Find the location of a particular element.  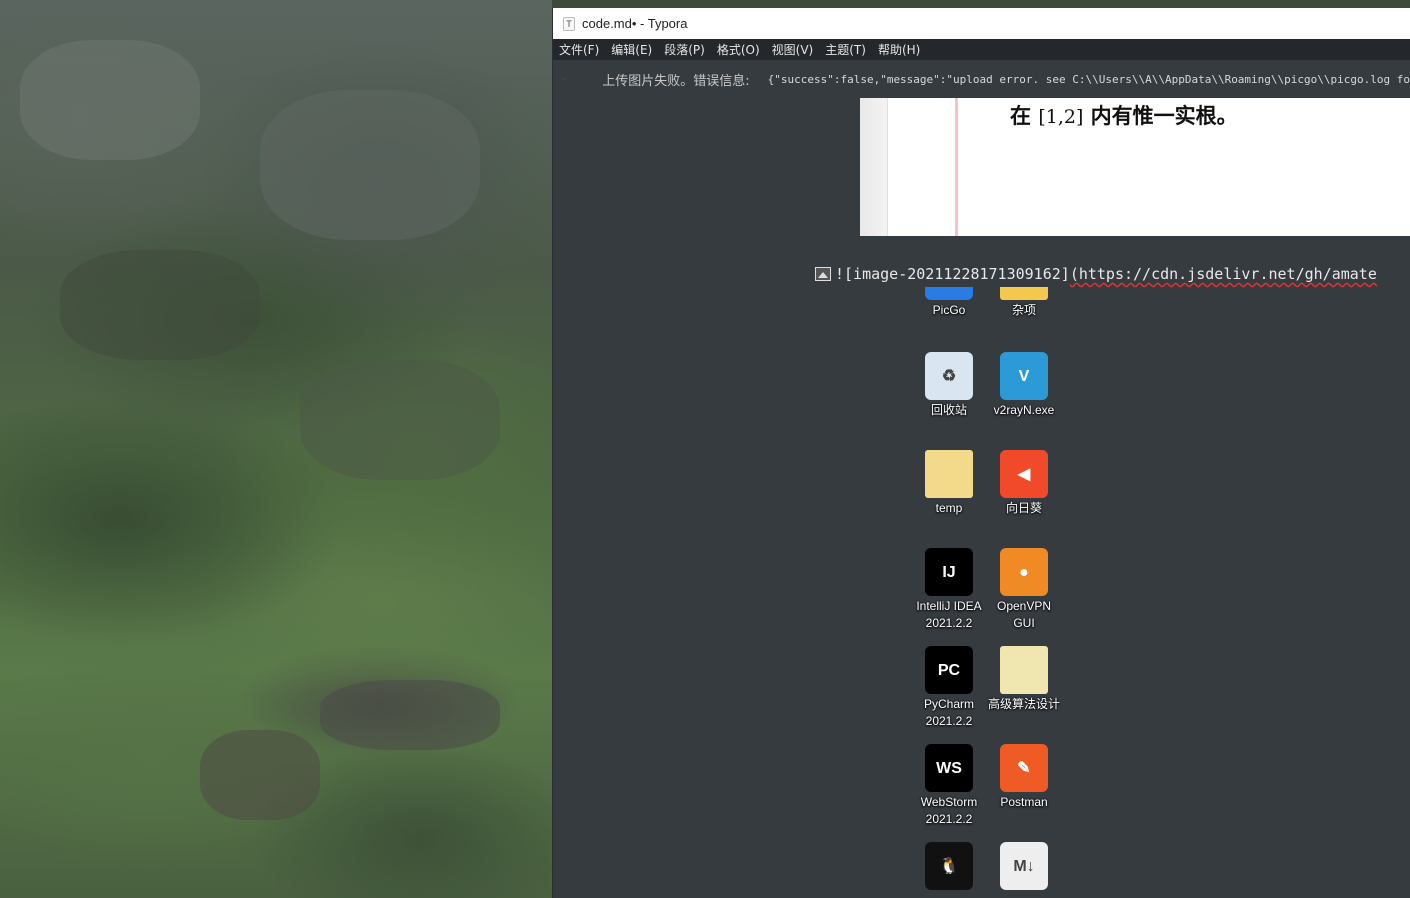

desktop-icon: M↓ is located at coordinates (1024, 867).